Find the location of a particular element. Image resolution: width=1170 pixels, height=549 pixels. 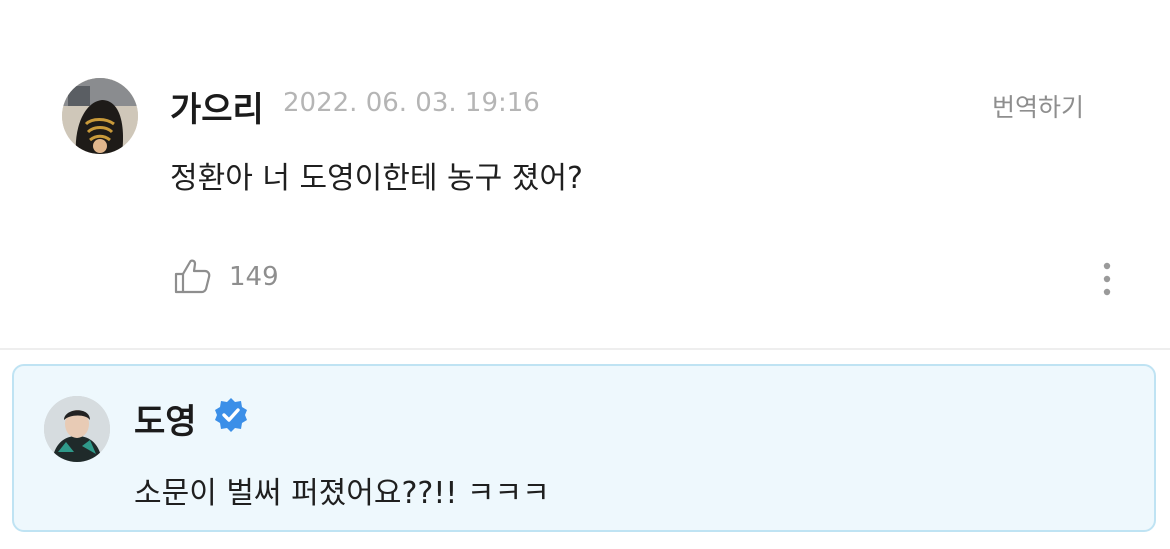

like-count: 149 is located at coordinates (254, 277).